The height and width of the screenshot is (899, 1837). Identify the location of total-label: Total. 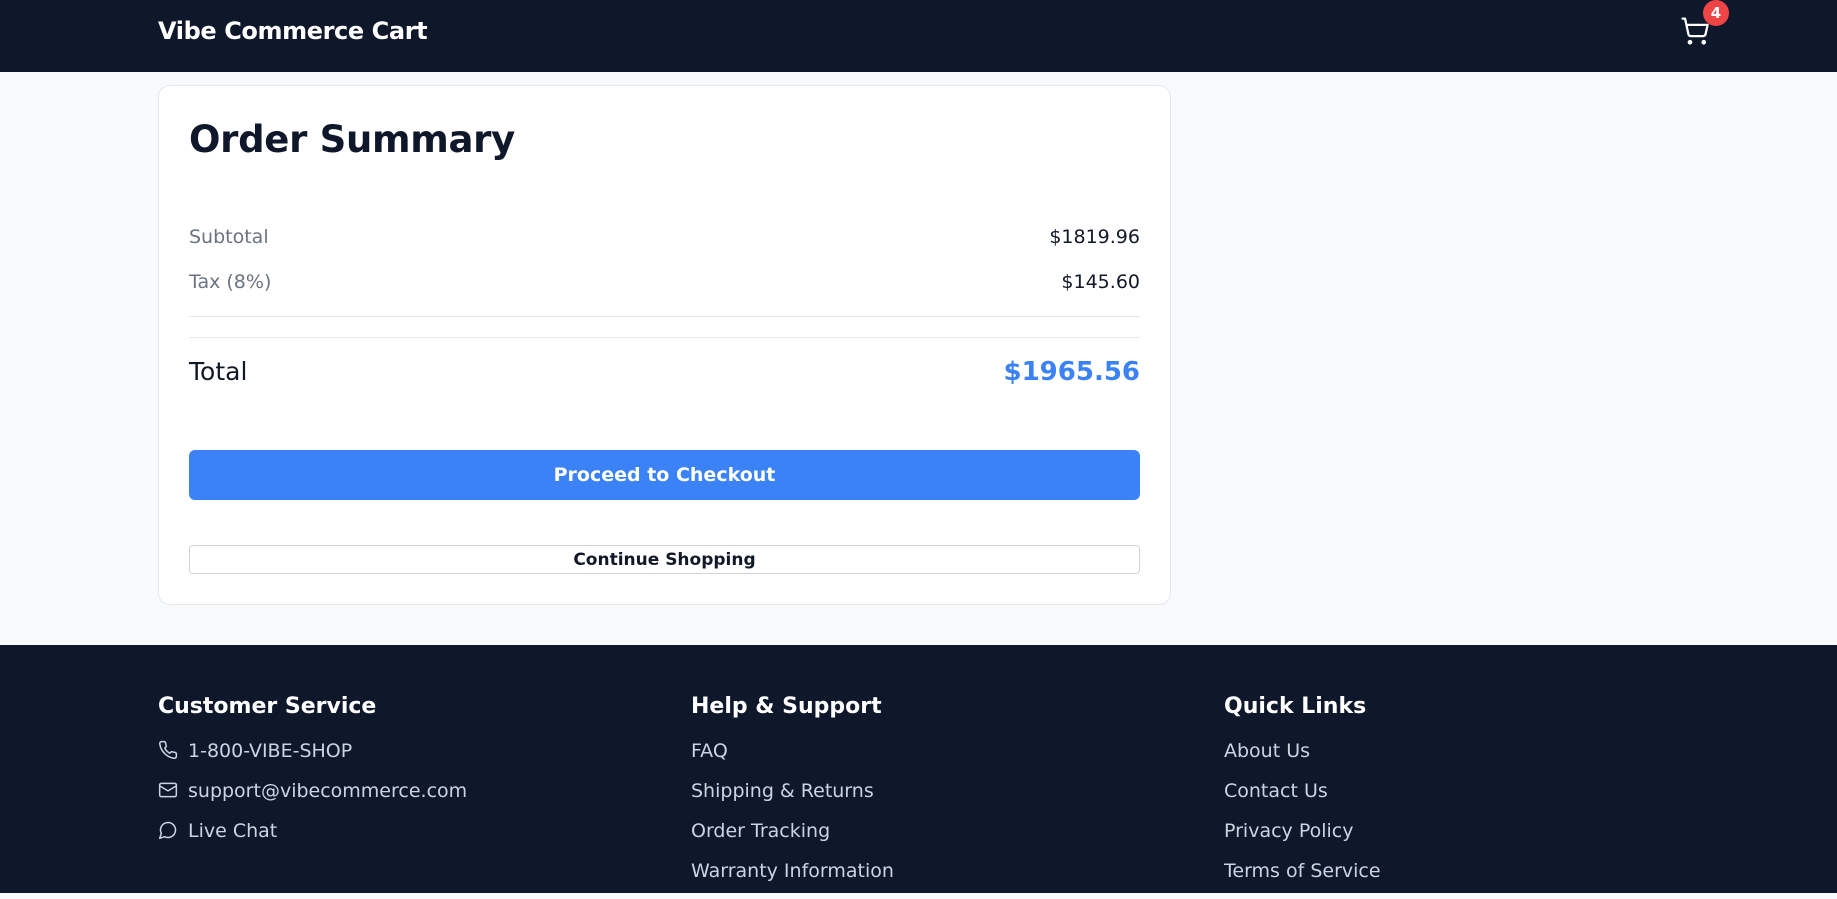
(218, 371).